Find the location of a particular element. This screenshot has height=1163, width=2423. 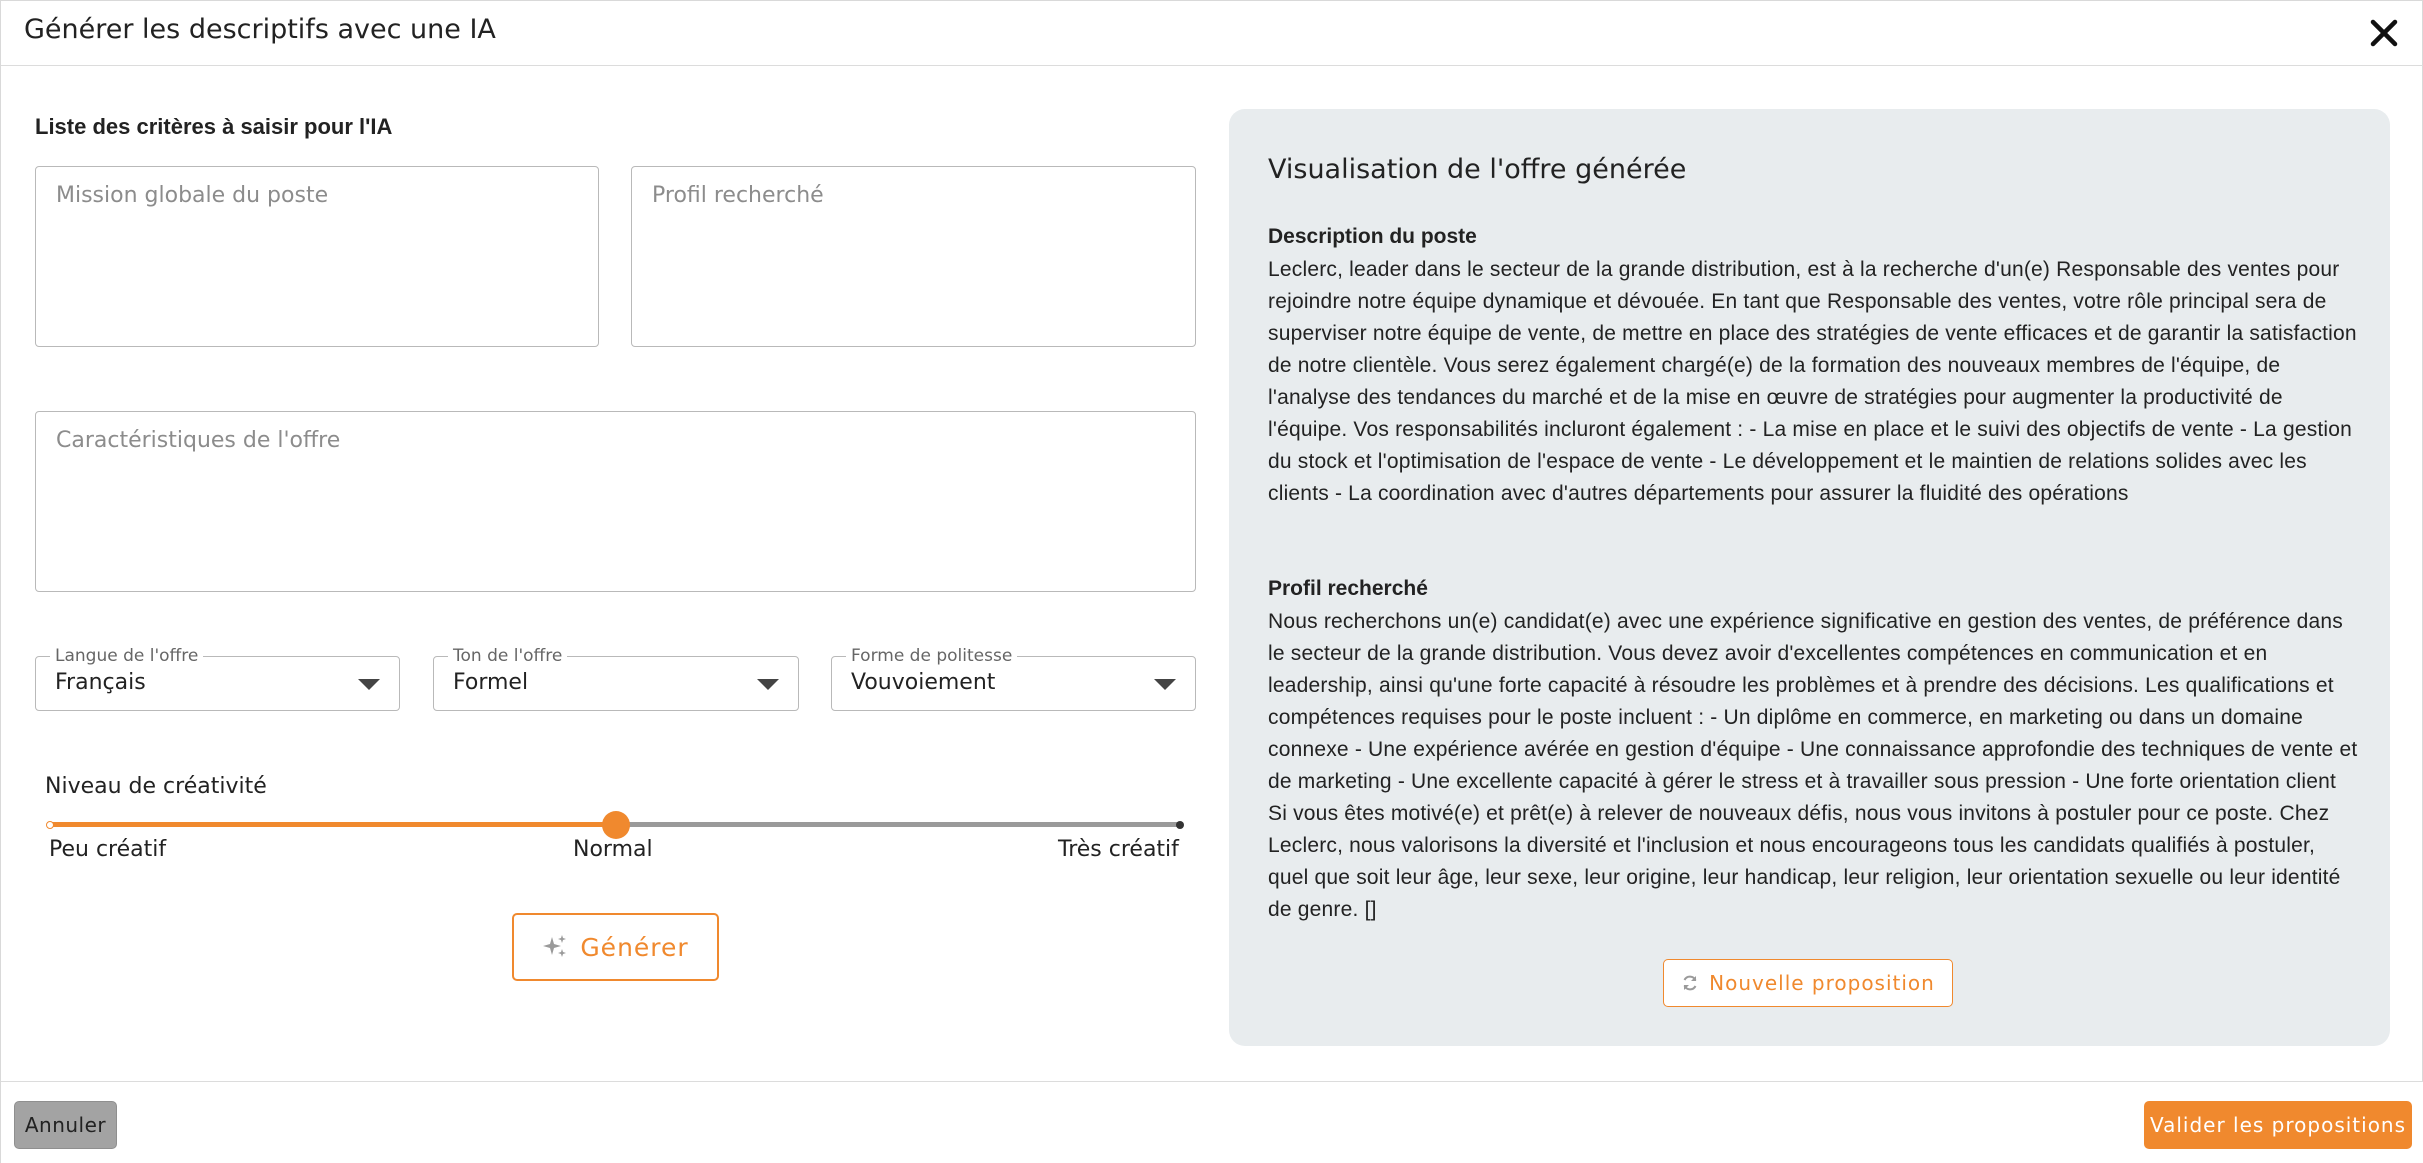

creativity-min-label: Peu créatif is located at coordinates (108, 849).